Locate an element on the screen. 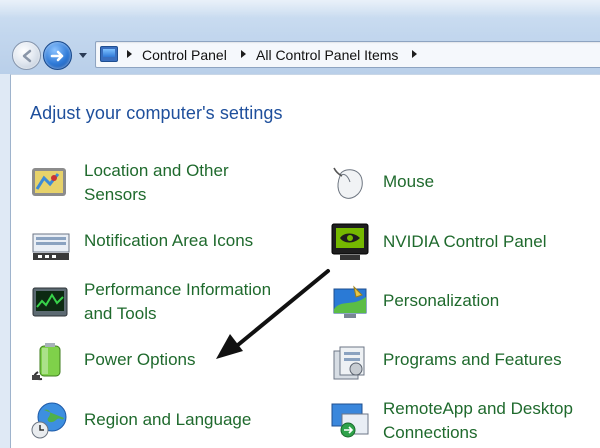 The height and width of the screenshot is (448, 600). item-label: Programs and Features is located at coordinates (472, 359).